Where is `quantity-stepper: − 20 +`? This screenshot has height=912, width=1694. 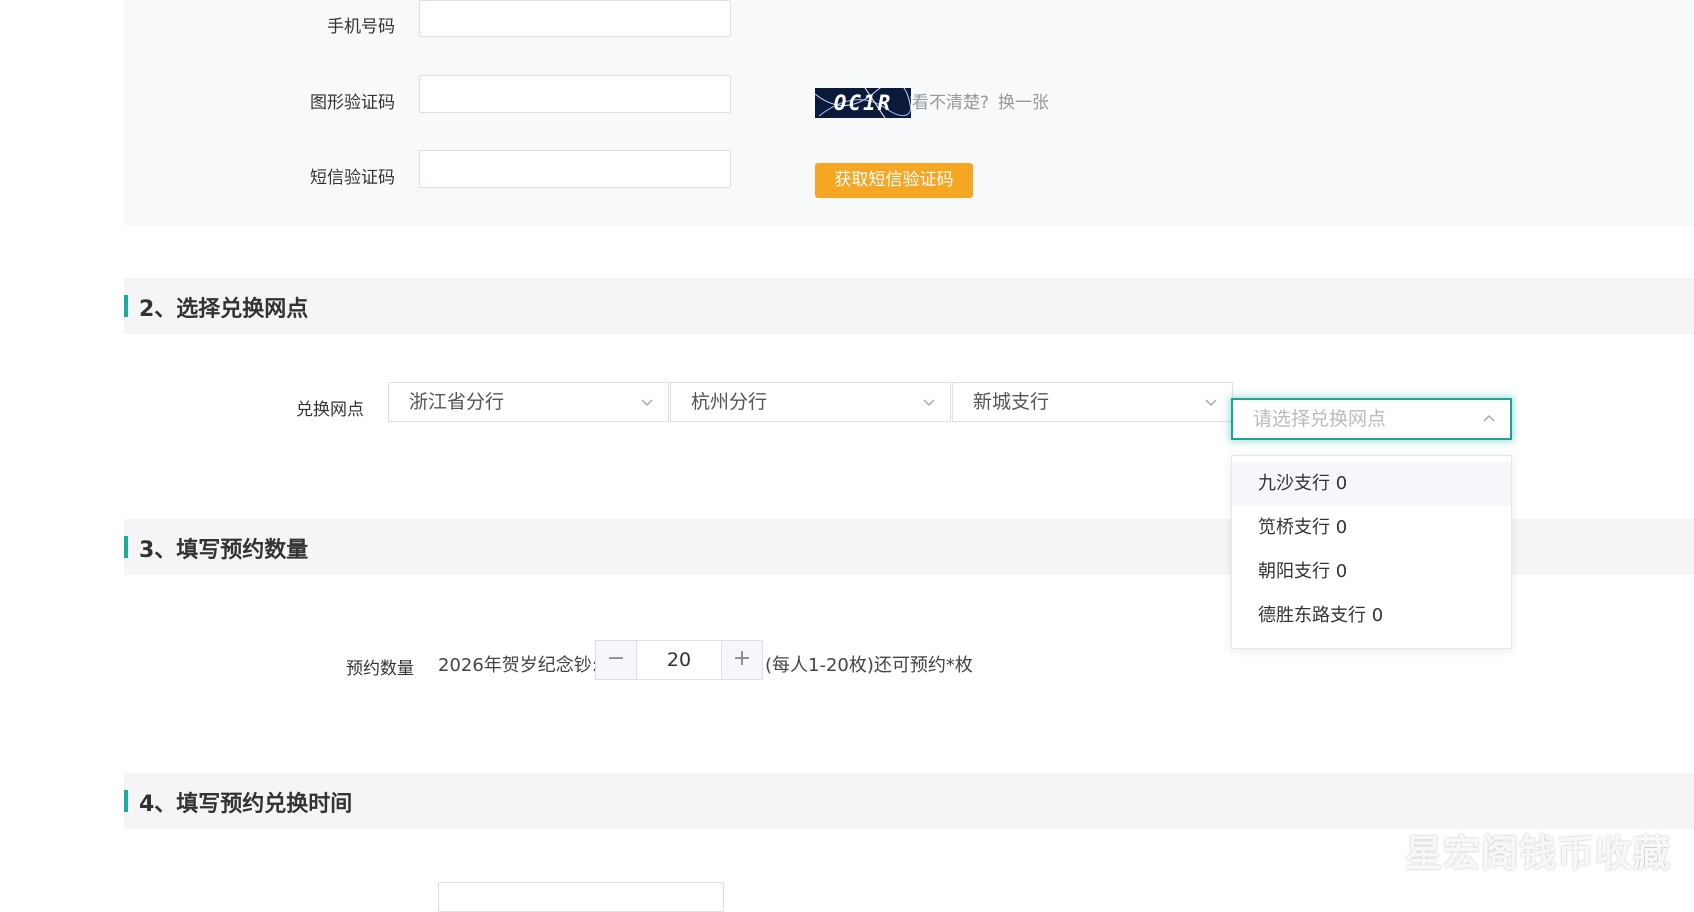 quantity-stepper: − 20 + is located at coordinates (679, 660).